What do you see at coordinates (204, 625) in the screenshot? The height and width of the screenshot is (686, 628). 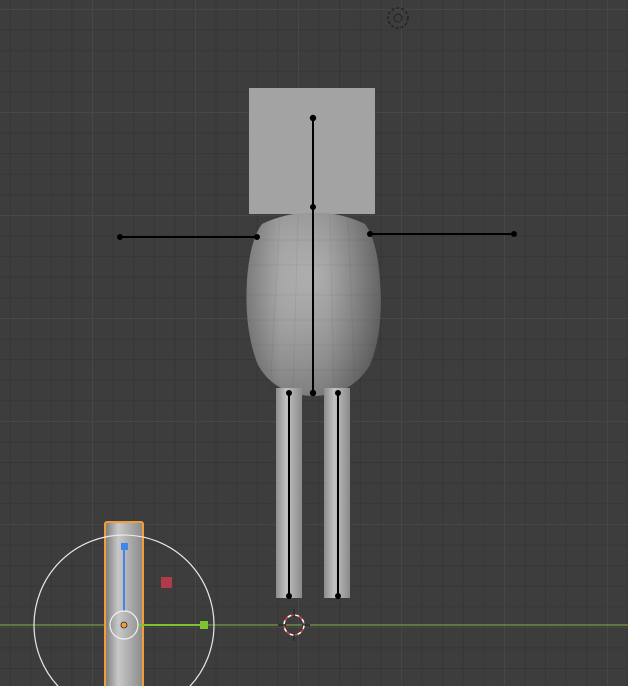 I see `gizmo-x-handle` at bounding box center [204, 625].